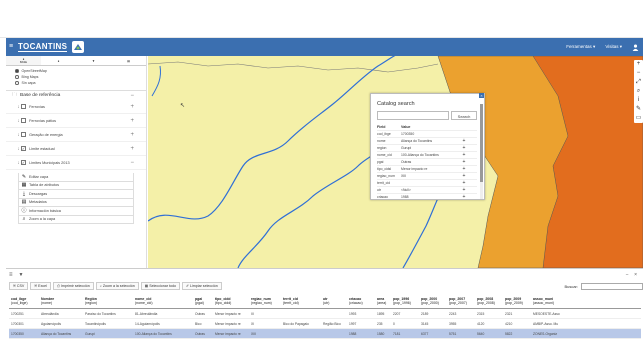  What do you see at coordinates (635, 47) in the screenshot?
I see `user-icon` at bounding box center [635, 47].